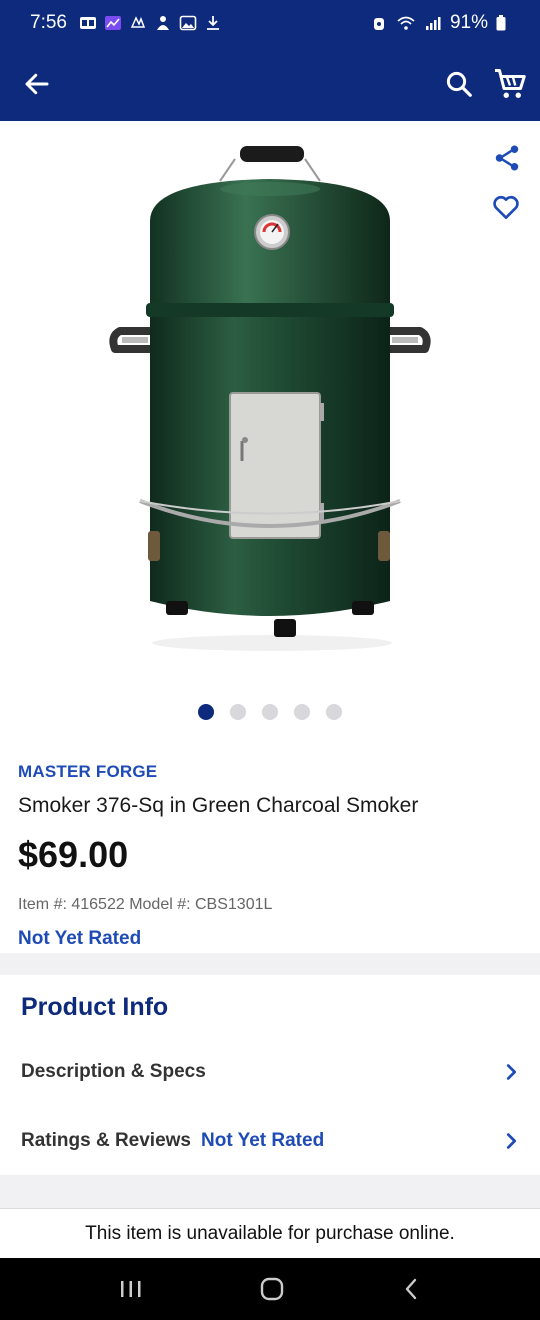 This screenshot has height=1320, width=540. I want to click on recents-button, so click(131, 1289).